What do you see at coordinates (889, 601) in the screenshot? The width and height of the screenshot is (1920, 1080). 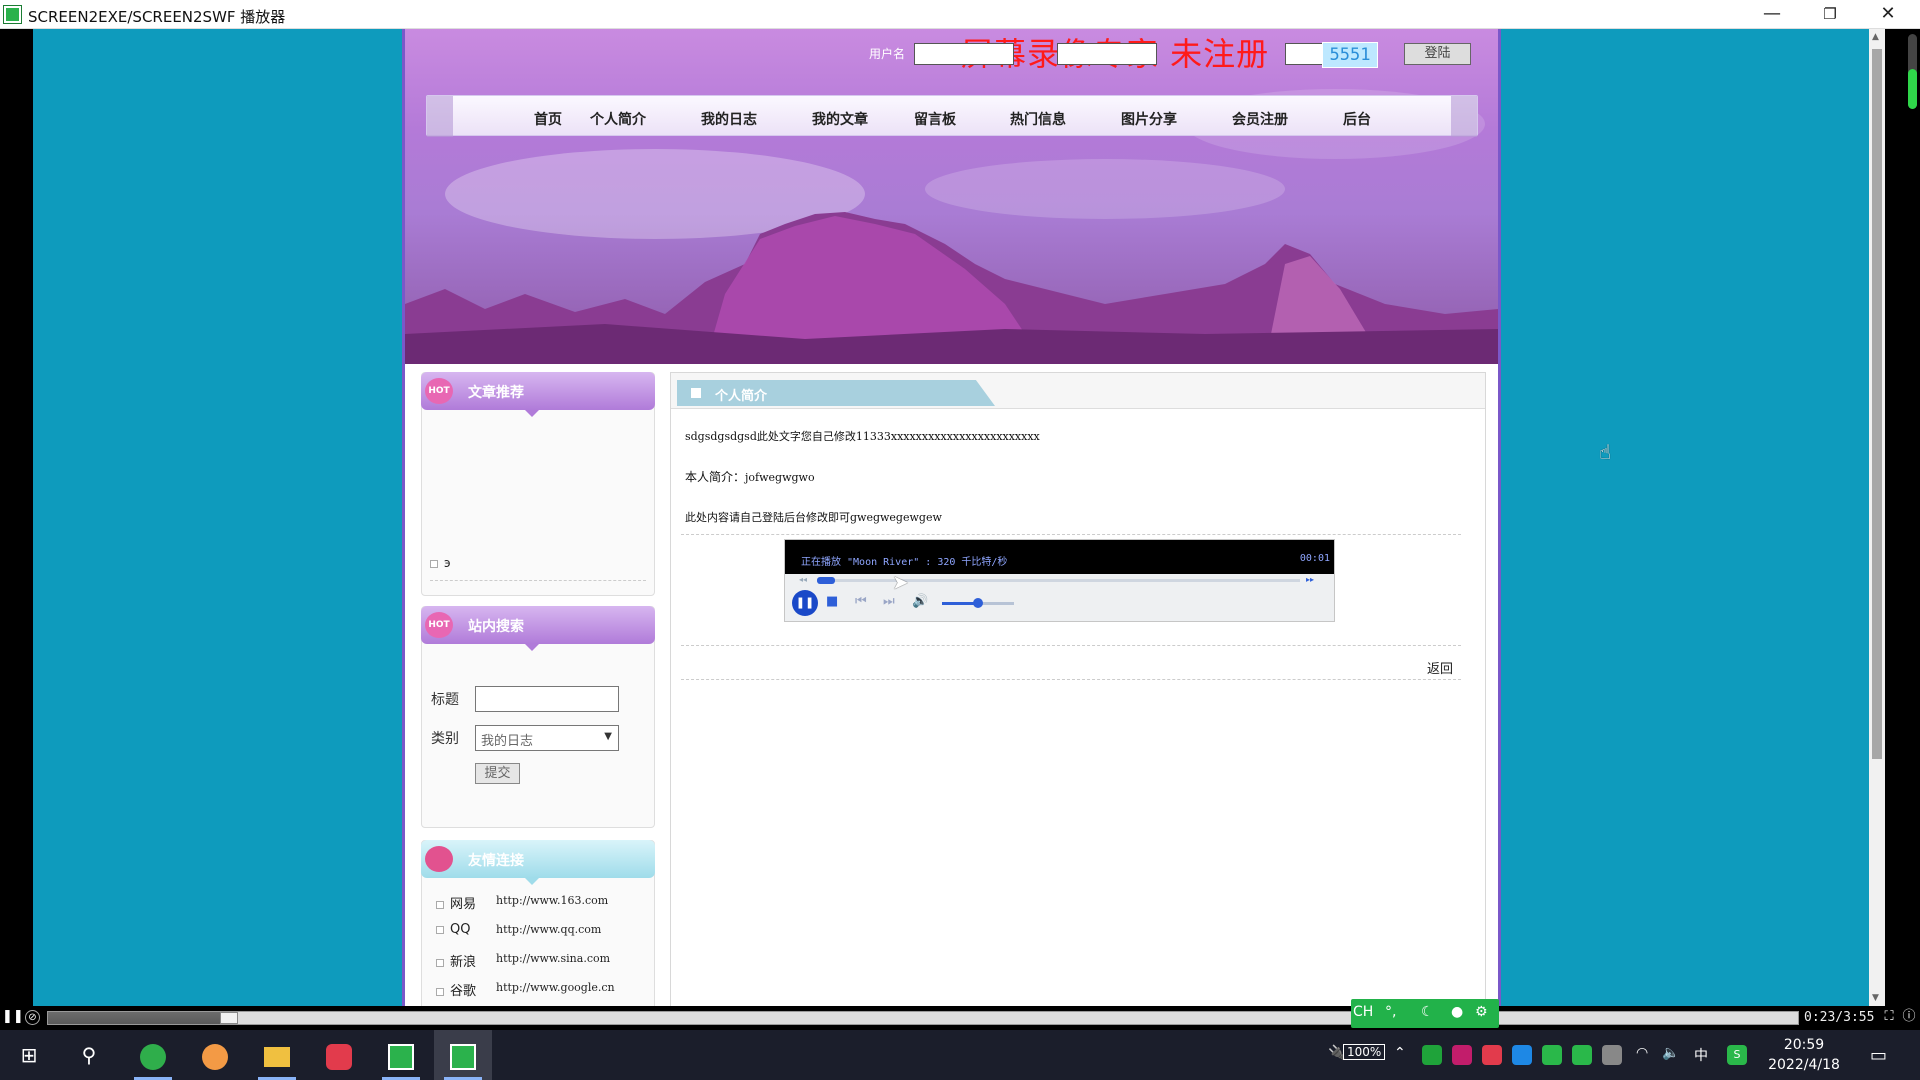 I see `next-icon: ⏭` at bounding box center [889, 601].